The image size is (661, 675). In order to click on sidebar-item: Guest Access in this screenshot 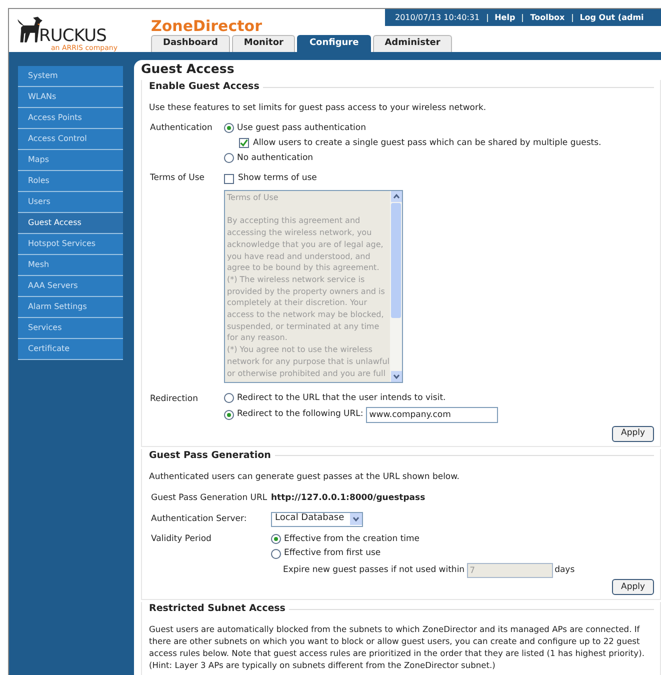, I will do `click(70, 223)`.